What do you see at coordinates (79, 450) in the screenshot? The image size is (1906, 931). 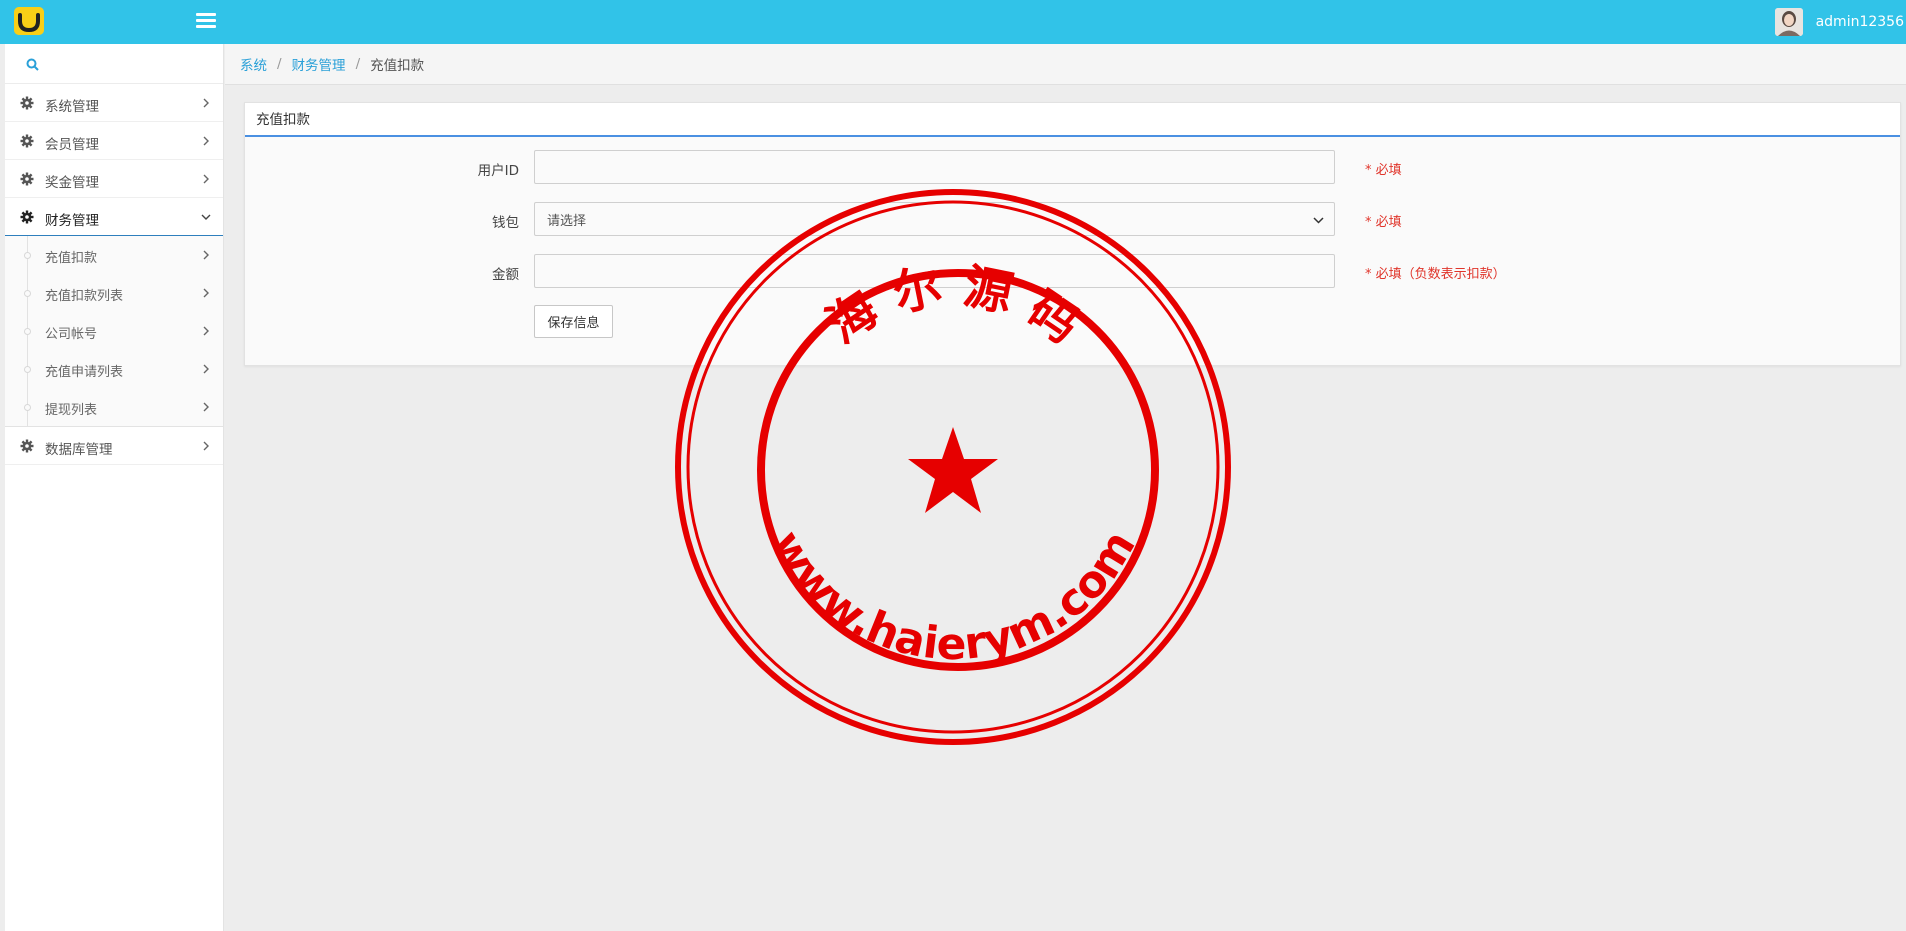 I see `sidebar-item-label: 数据库管理` at bounding box center [79, 450].